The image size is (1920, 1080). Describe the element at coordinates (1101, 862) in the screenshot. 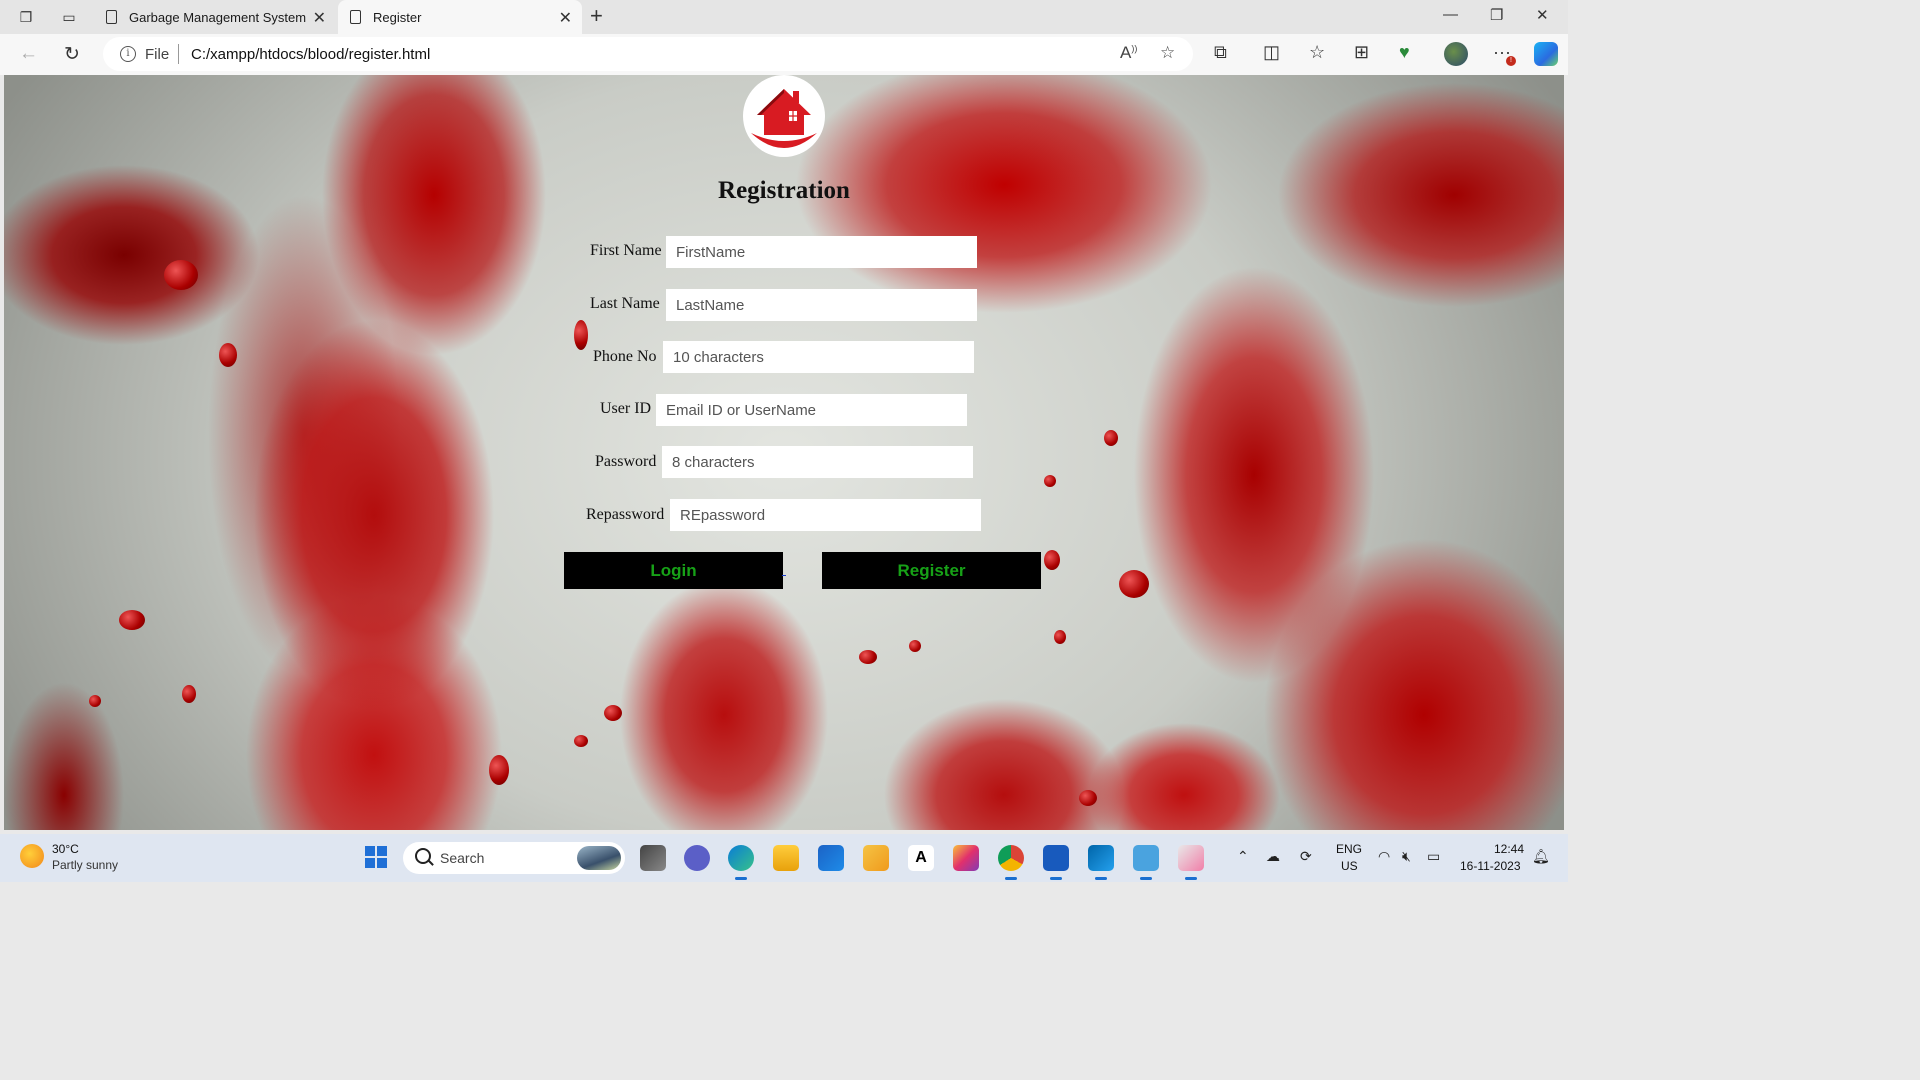

I see `vscode-icon` at that location.